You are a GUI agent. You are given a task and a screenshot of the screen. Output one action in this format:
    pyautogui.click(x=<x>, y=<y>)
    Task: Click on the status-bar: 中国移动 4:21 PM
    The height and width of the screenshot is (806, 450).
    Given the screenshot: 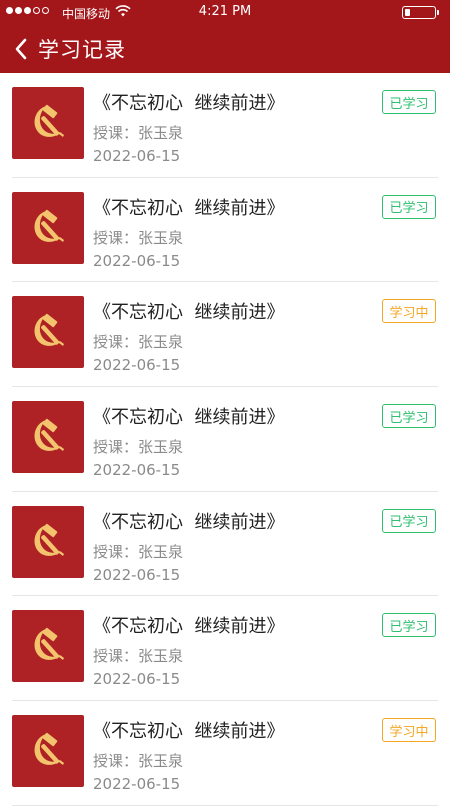 What is the action you would take?
    pyautogui.click(x=225, y=12)
    